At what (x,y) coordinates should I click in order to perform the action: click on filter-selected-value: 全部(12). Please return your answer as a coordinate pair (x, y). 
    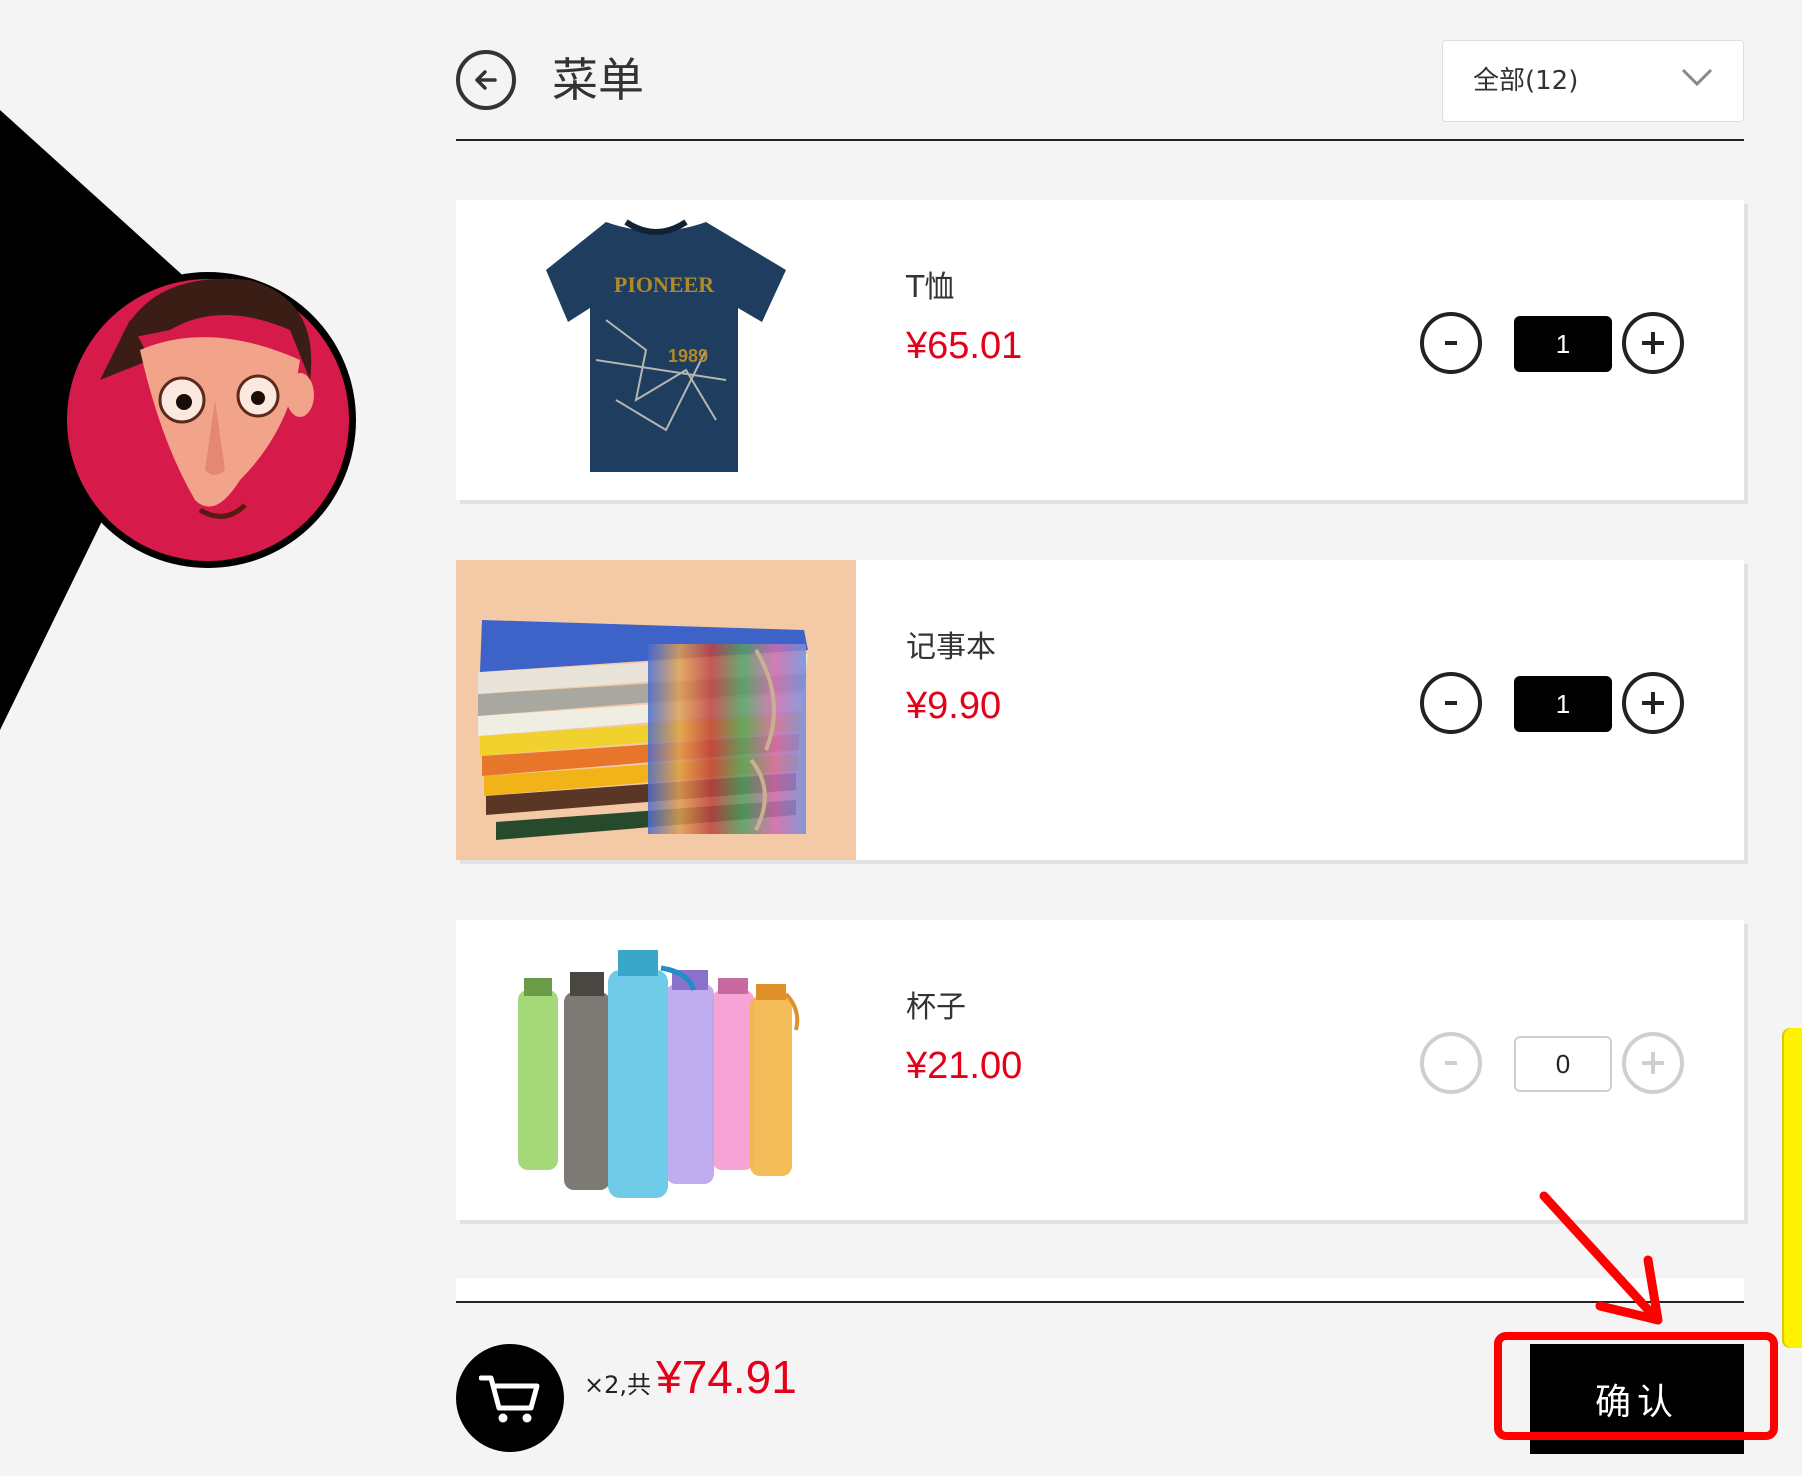
    Looking at the image, I should click on (1526, 81).